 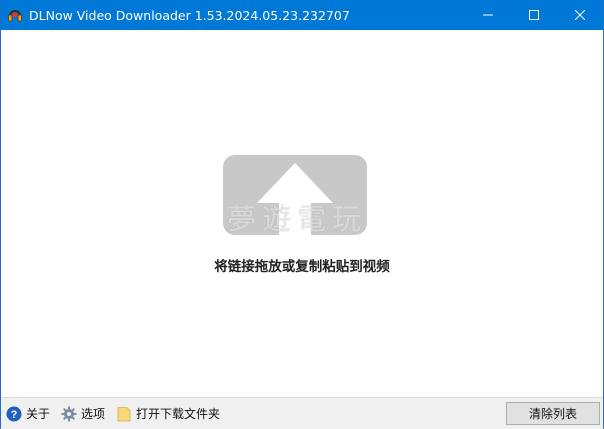 I want to click on bottom-toolbar: ? 关于 选项 打开下载文件夹 清除列表, so click(x=302, y=413).